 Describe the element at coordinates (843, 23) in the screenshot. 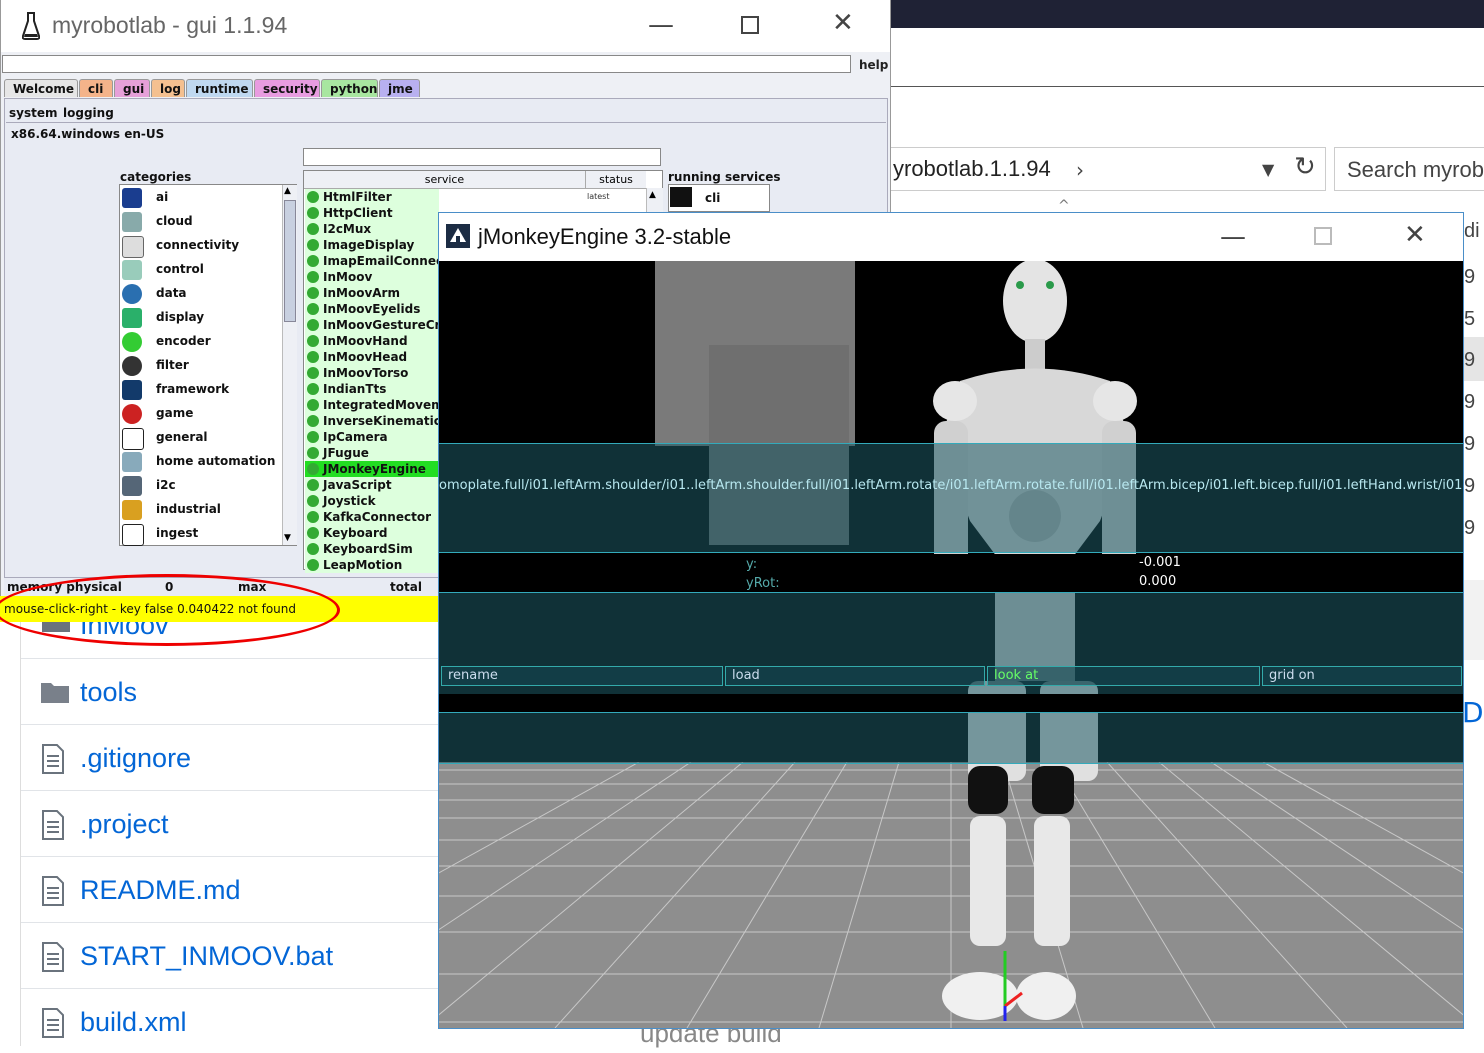

I see `close-button: ✕` at that location.